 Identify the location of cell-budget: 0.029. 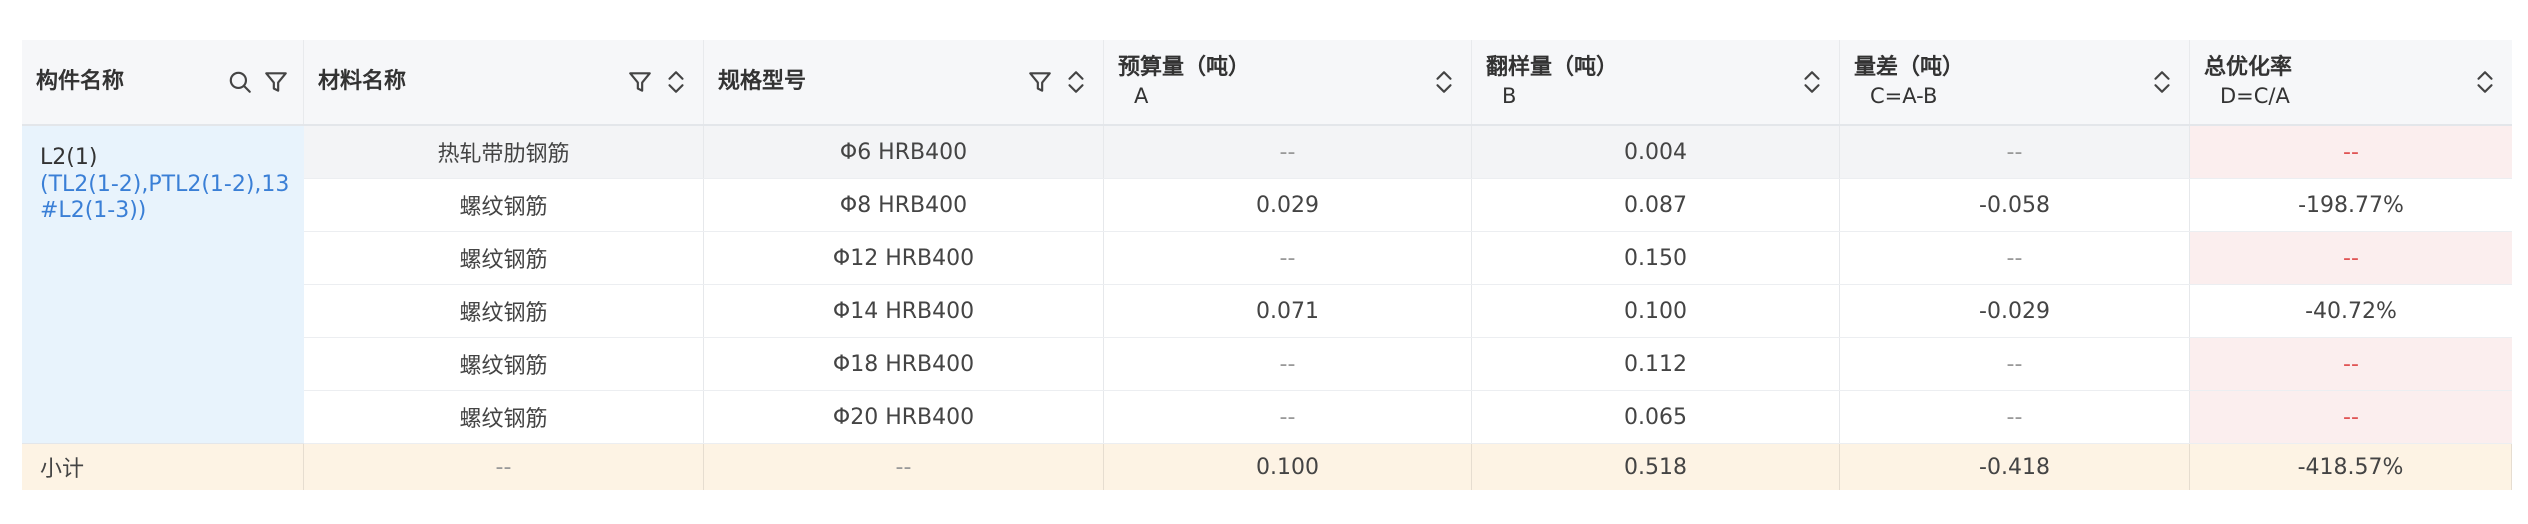
(1288, 205).